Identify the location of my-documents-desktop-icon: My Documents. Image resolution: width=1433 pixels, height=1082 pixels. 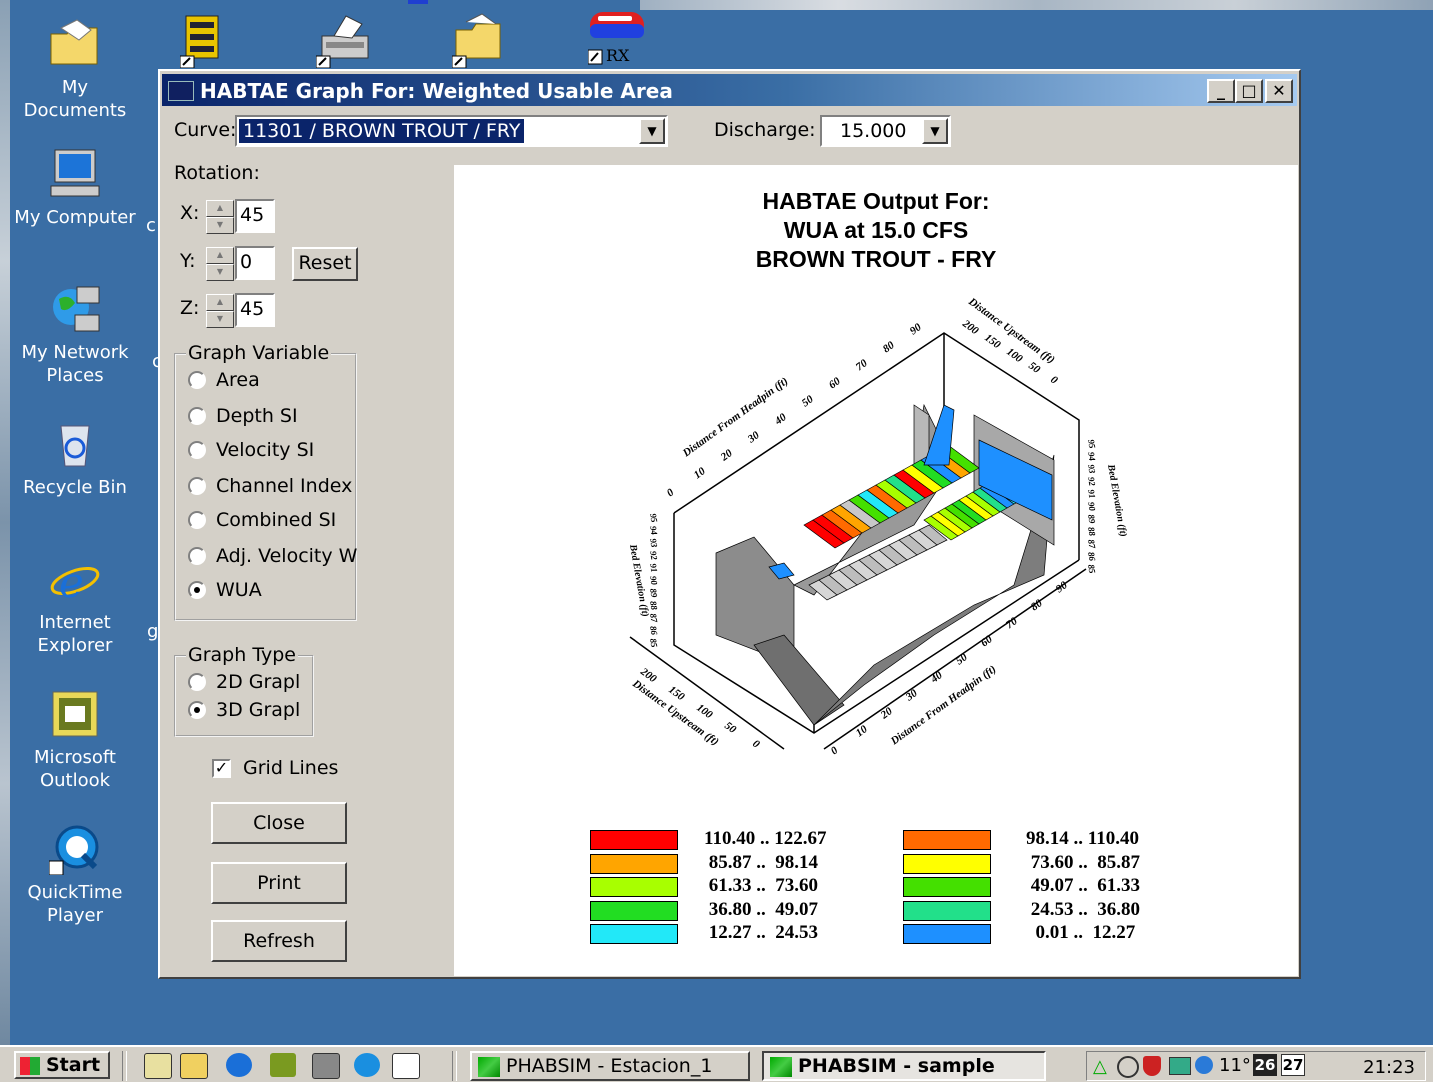
(75, 70).